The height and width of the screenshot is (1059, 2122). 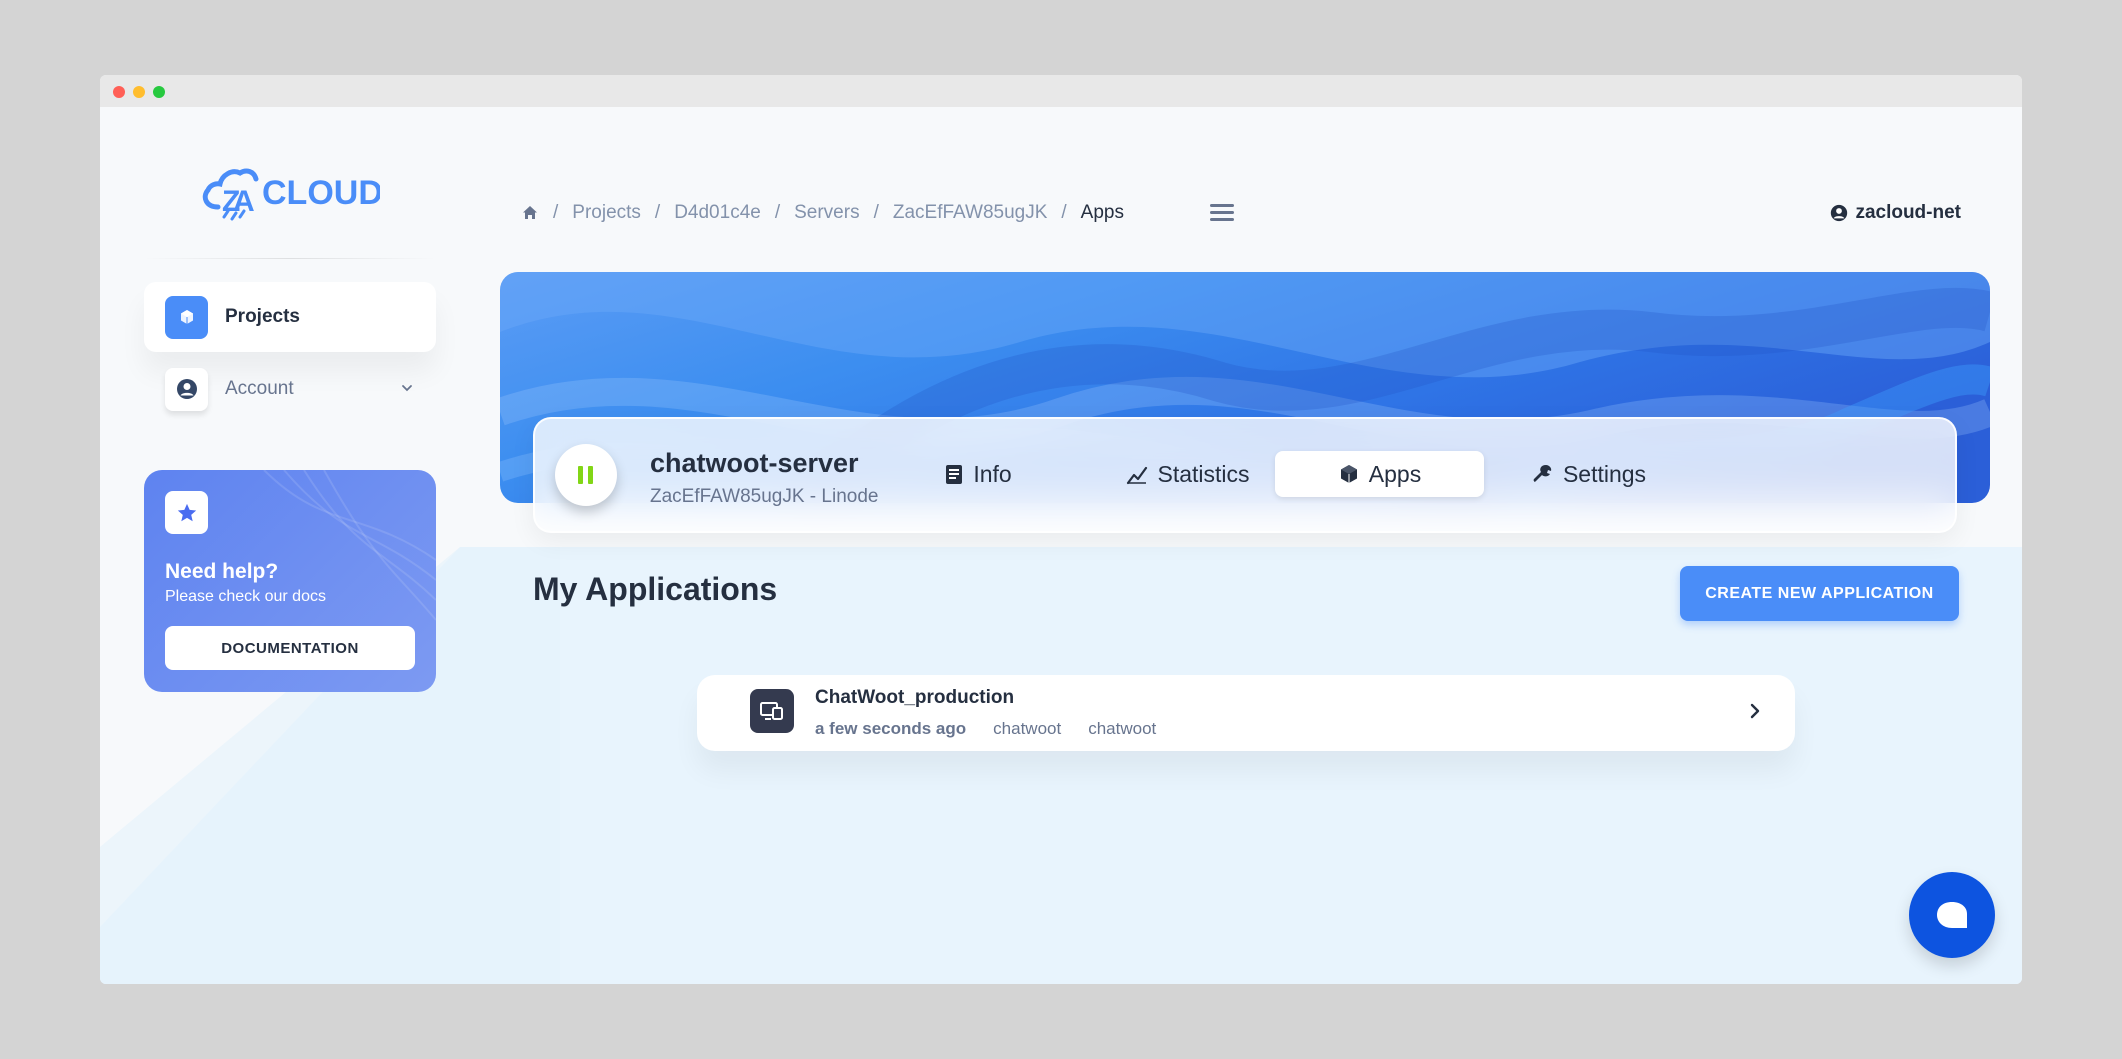 I want to click on hamburger-menu-icon, so click(x=1222, y=214).